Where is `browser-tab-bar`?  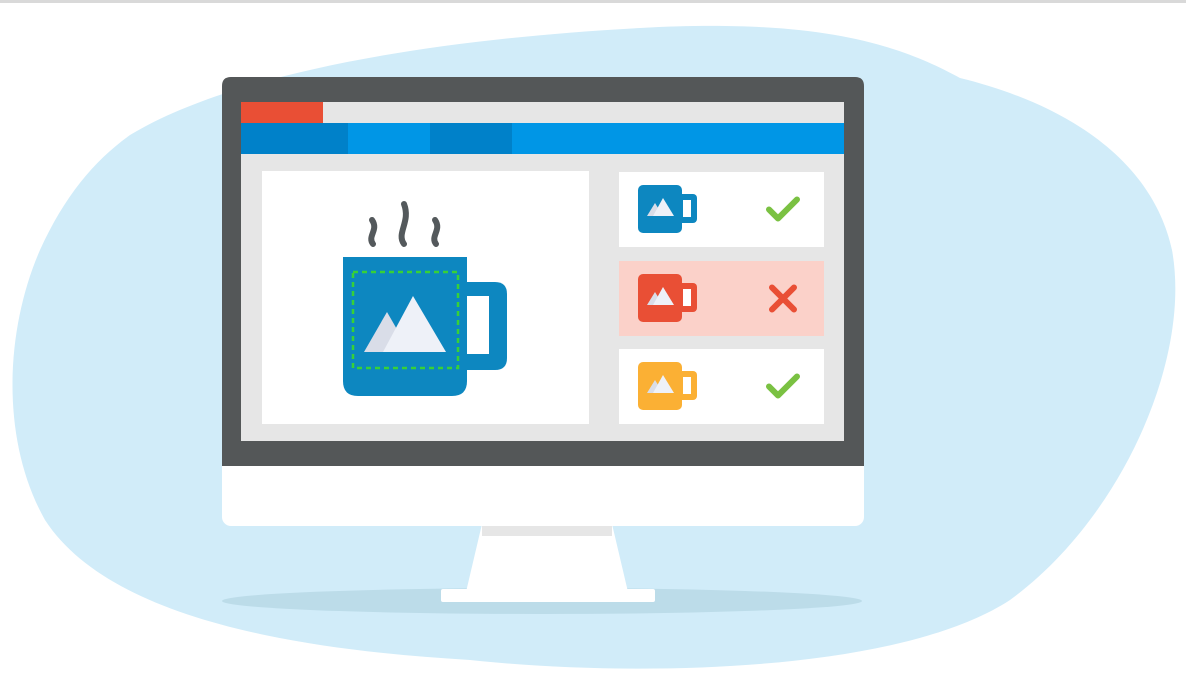
browser-tab-bar is located at coordinates (542, 112).